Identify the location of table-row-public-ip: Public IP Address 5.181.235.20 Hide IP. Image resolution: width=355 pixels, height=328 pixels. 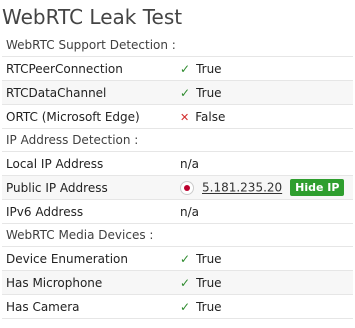
(177, 187).